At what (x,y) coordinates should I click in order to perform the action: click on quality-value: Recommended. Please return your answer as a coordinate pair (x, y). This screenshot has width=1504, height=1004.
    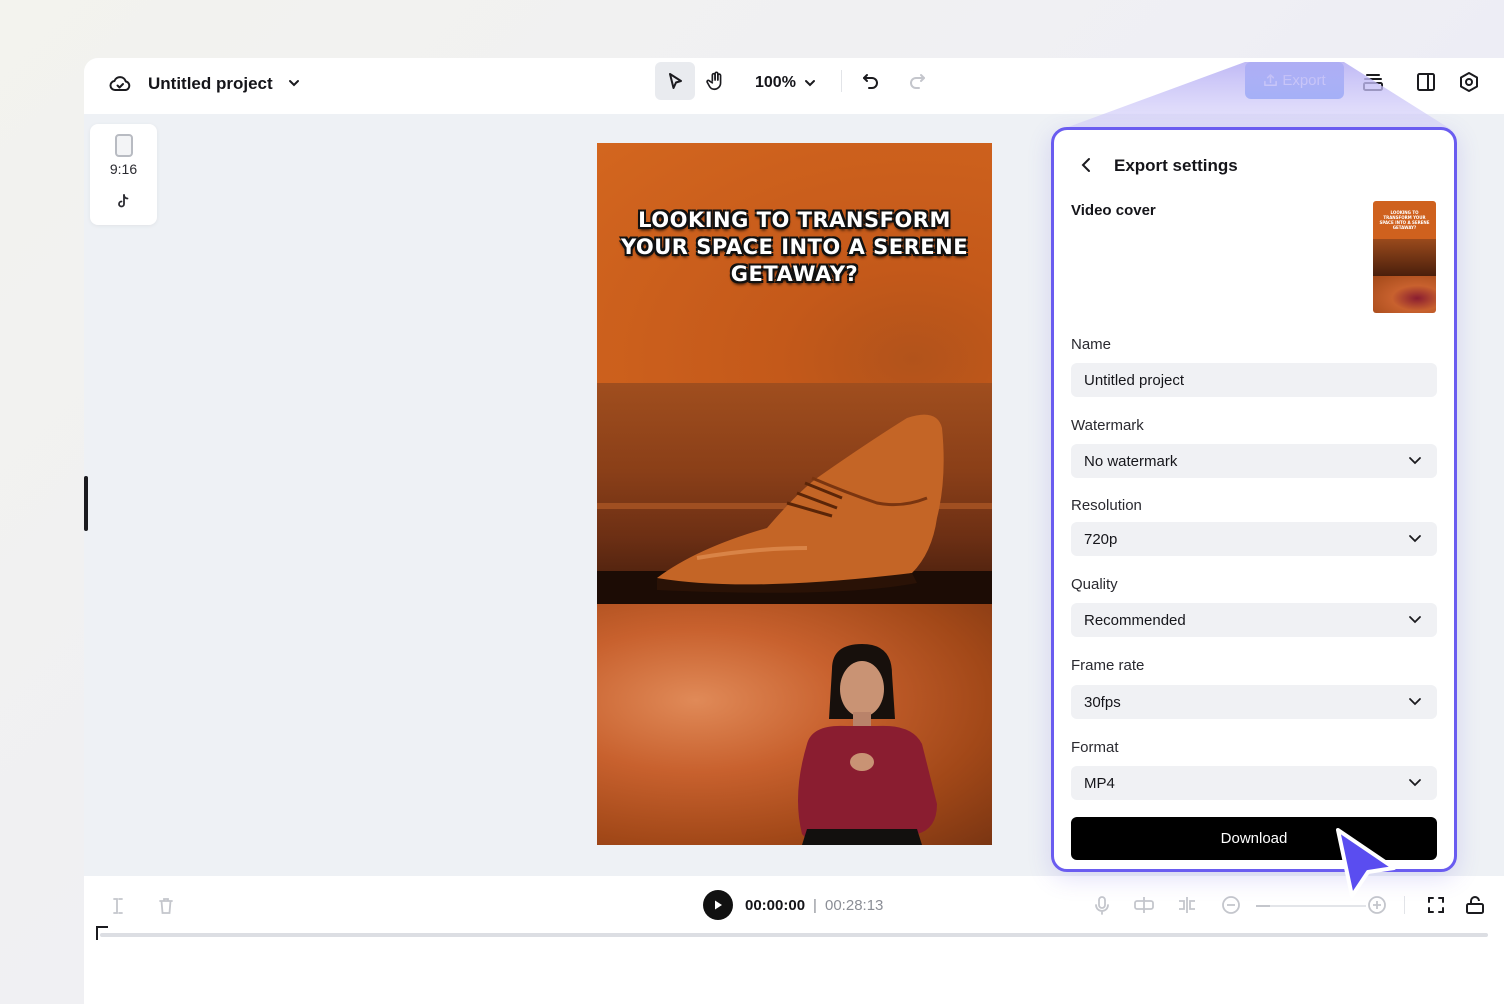
    Looking at the image, I should click on (1135, 620).